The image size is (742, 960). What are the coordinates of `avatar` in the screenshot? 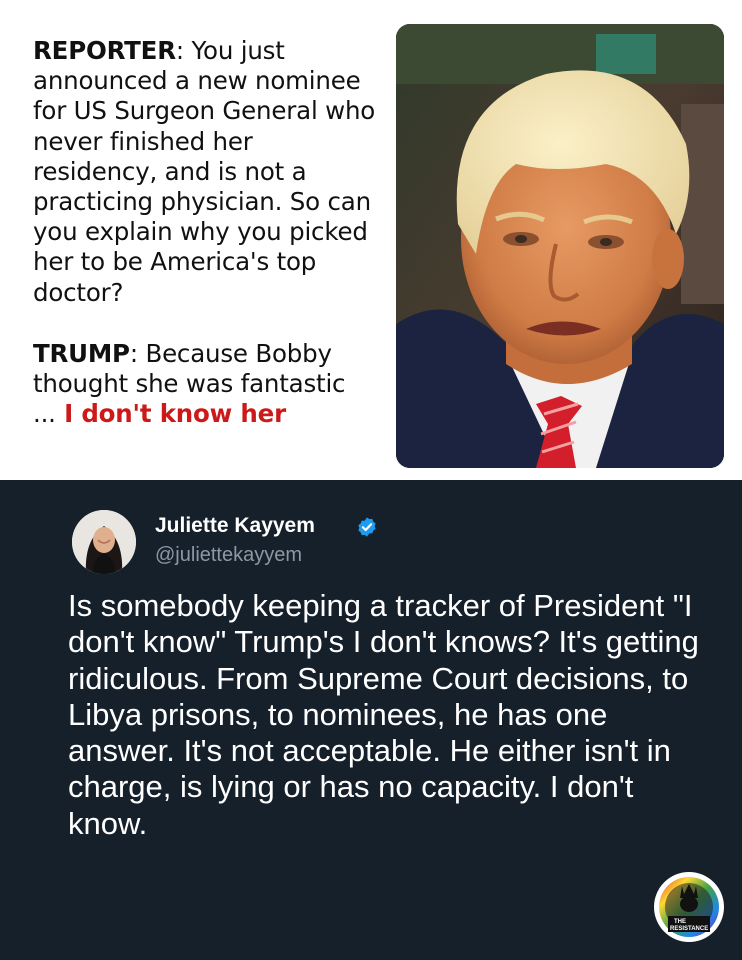 It's located at (104, 542).